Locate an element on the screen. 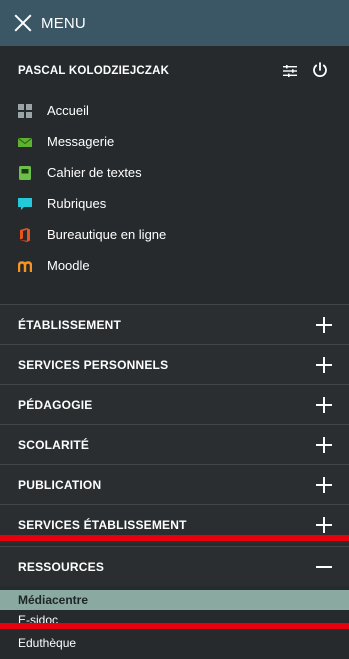 This screenshot has height=659, width=349. ressources-item-mediacentre: Médiacentre is located at coordinates (174, 600).